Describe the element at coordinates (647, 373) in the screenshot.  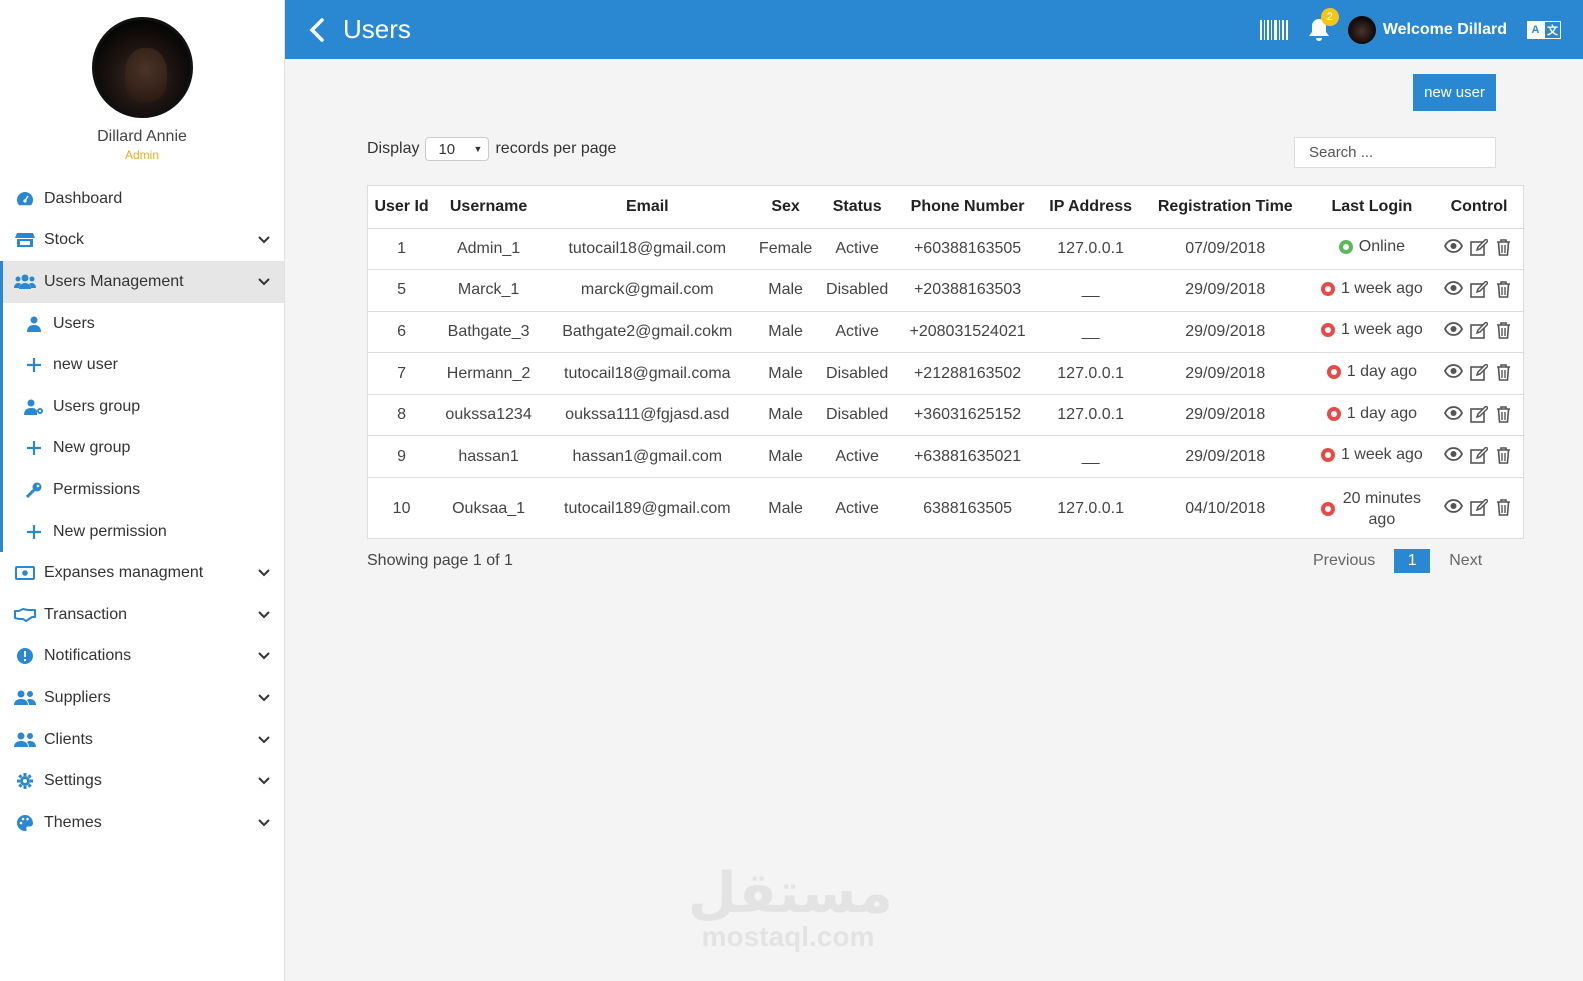
I see `cell-email: tutocail18@gmail.coma` at that location.